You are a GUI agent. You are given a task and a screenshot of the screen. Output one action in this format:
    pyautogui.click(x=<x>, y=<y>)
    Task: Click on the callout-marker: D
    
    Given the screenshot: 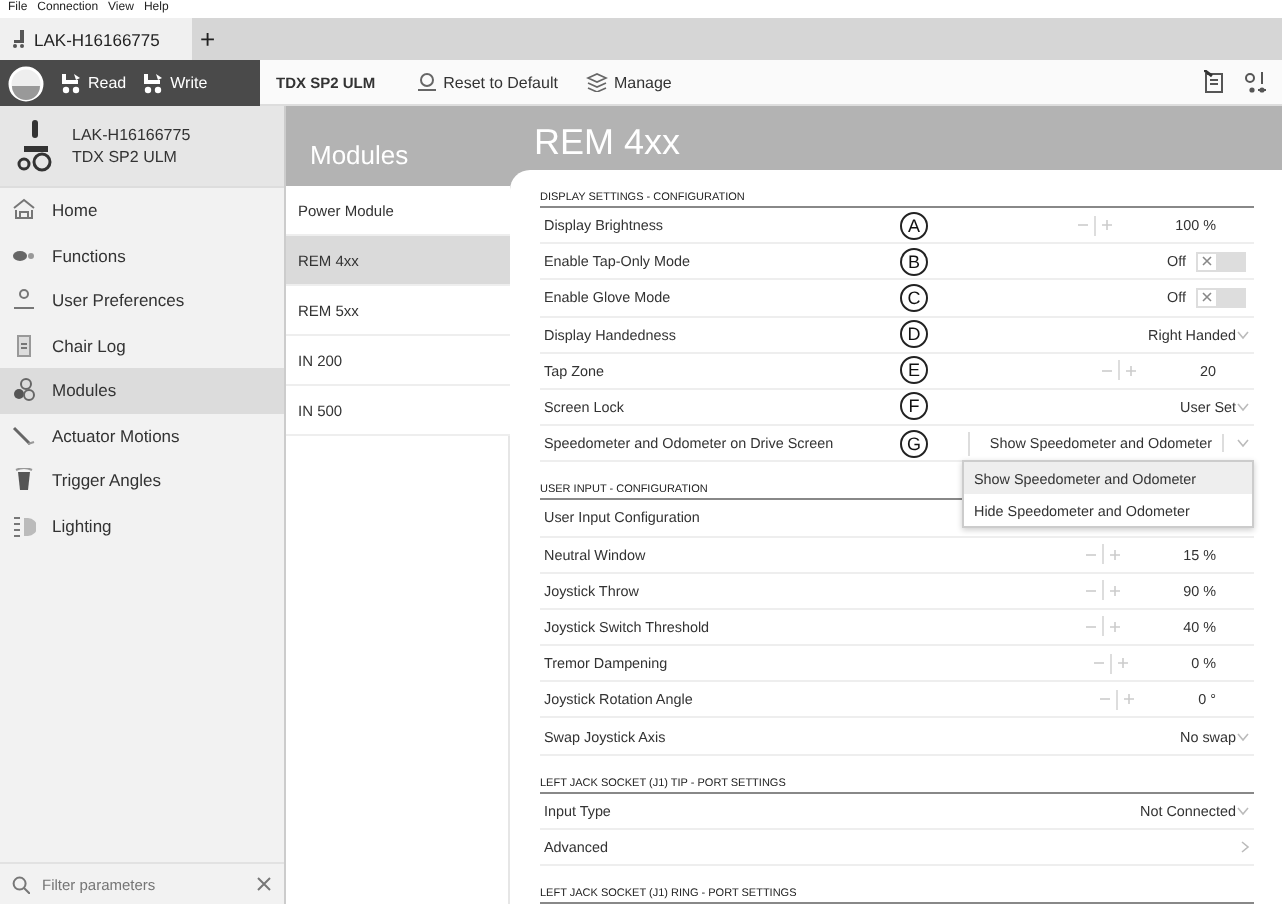 What is the action you would take?
    pyautogui.click(x=914, y=334)
    